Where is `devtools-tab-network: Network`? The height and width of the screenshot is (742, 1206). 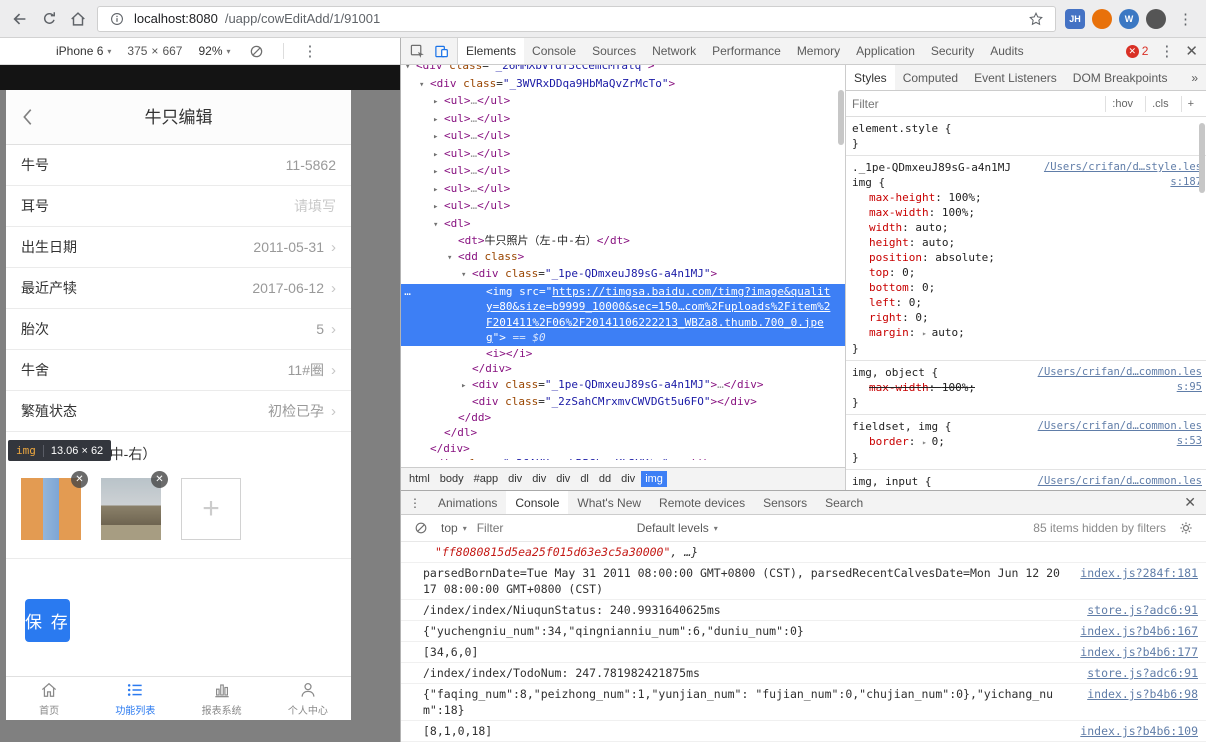
devtools-tab-network: Network is located at coordinates (674, 51).